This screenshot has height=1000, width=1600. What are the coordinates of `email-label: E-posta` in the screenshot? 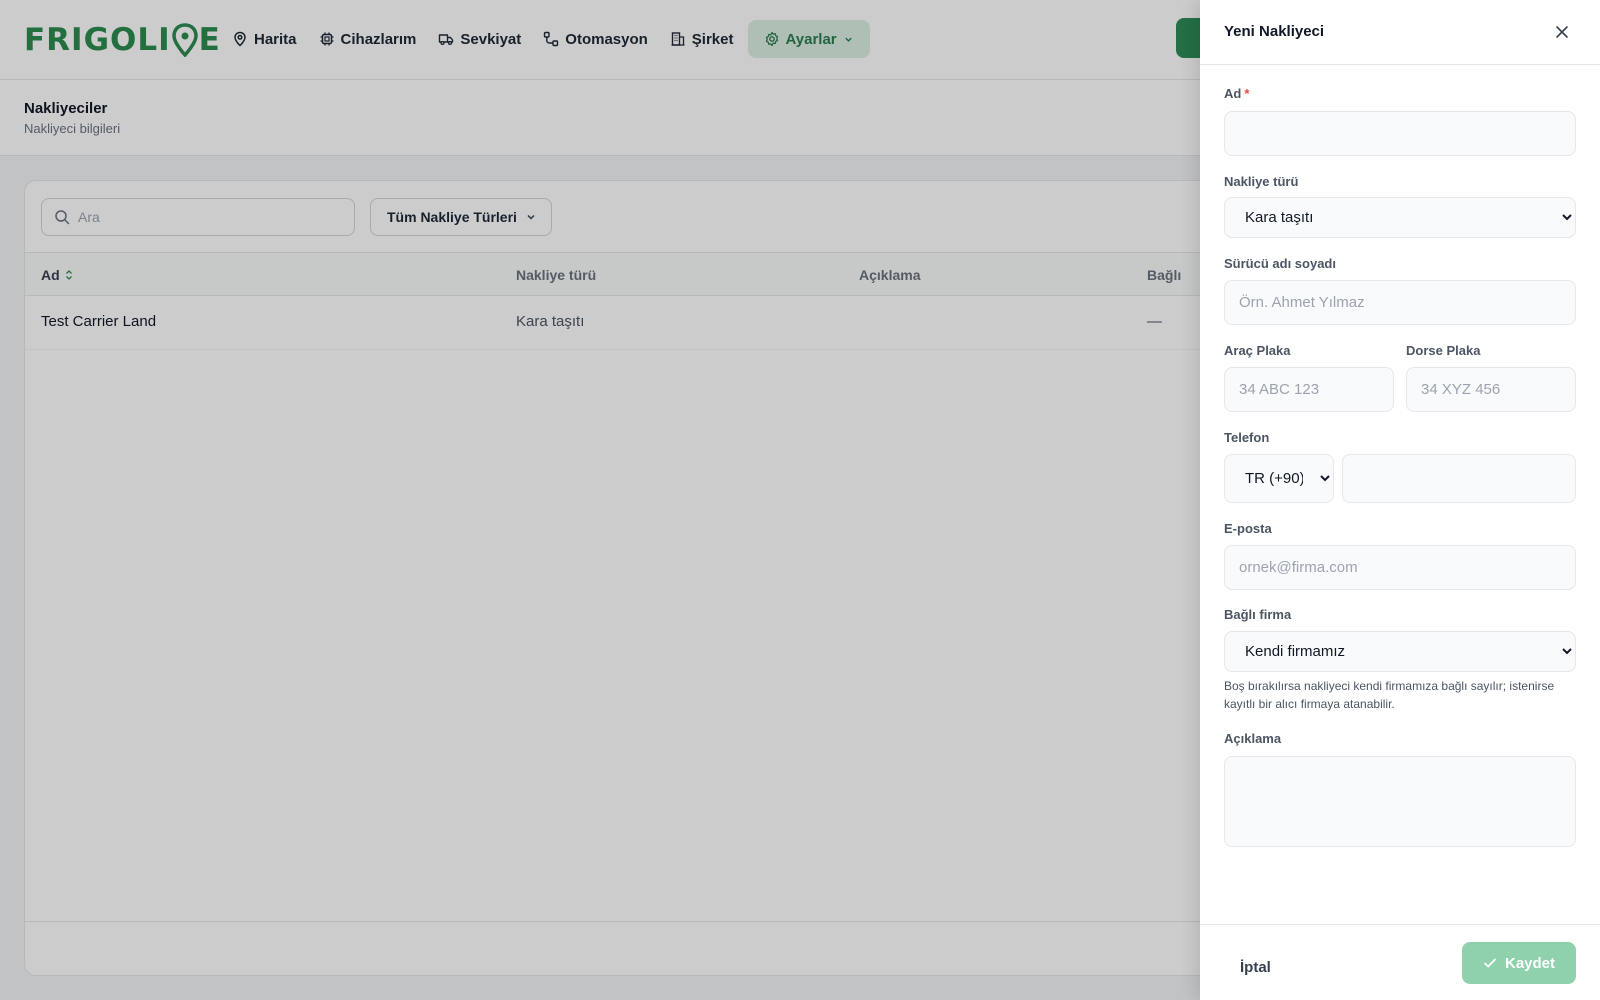 It's located at (1248, 528).